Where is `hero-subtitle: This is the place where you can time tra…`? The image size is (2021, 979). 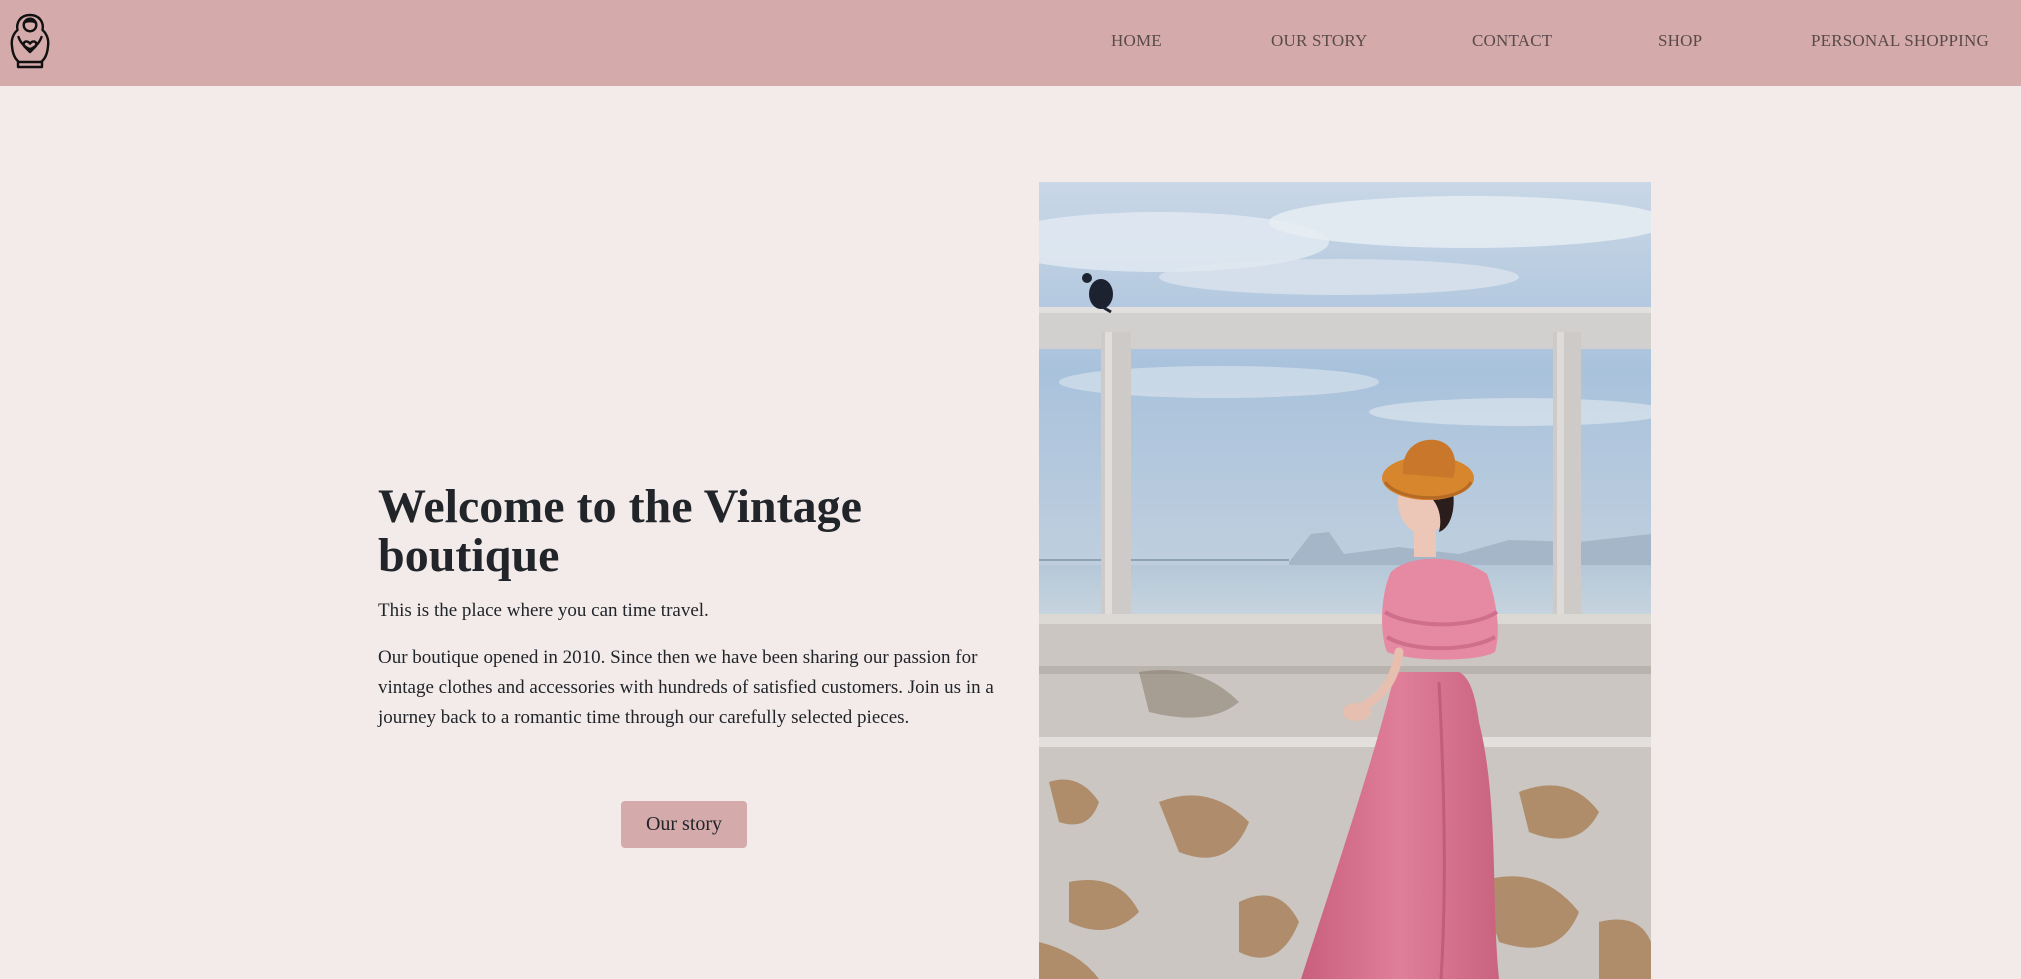 hero-subtitle: This is the place where you can time tra… is located at coordinates (543, 610).